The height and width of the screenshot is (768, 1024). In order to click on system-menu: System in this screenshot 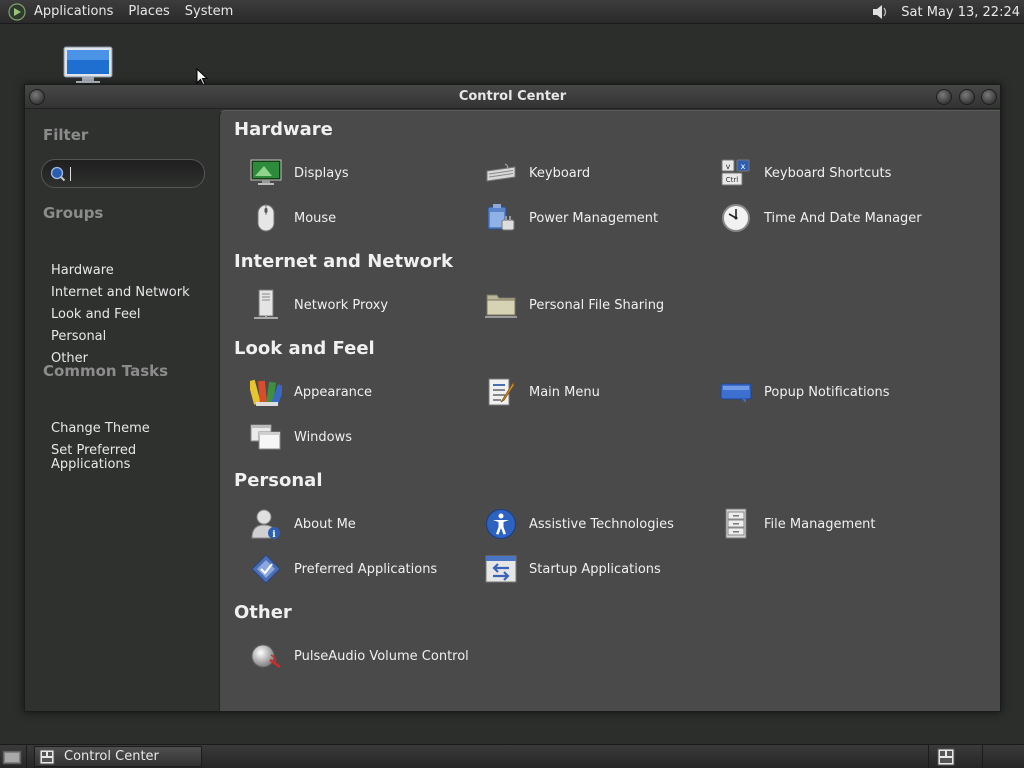, I will do `click(209, 11)`.